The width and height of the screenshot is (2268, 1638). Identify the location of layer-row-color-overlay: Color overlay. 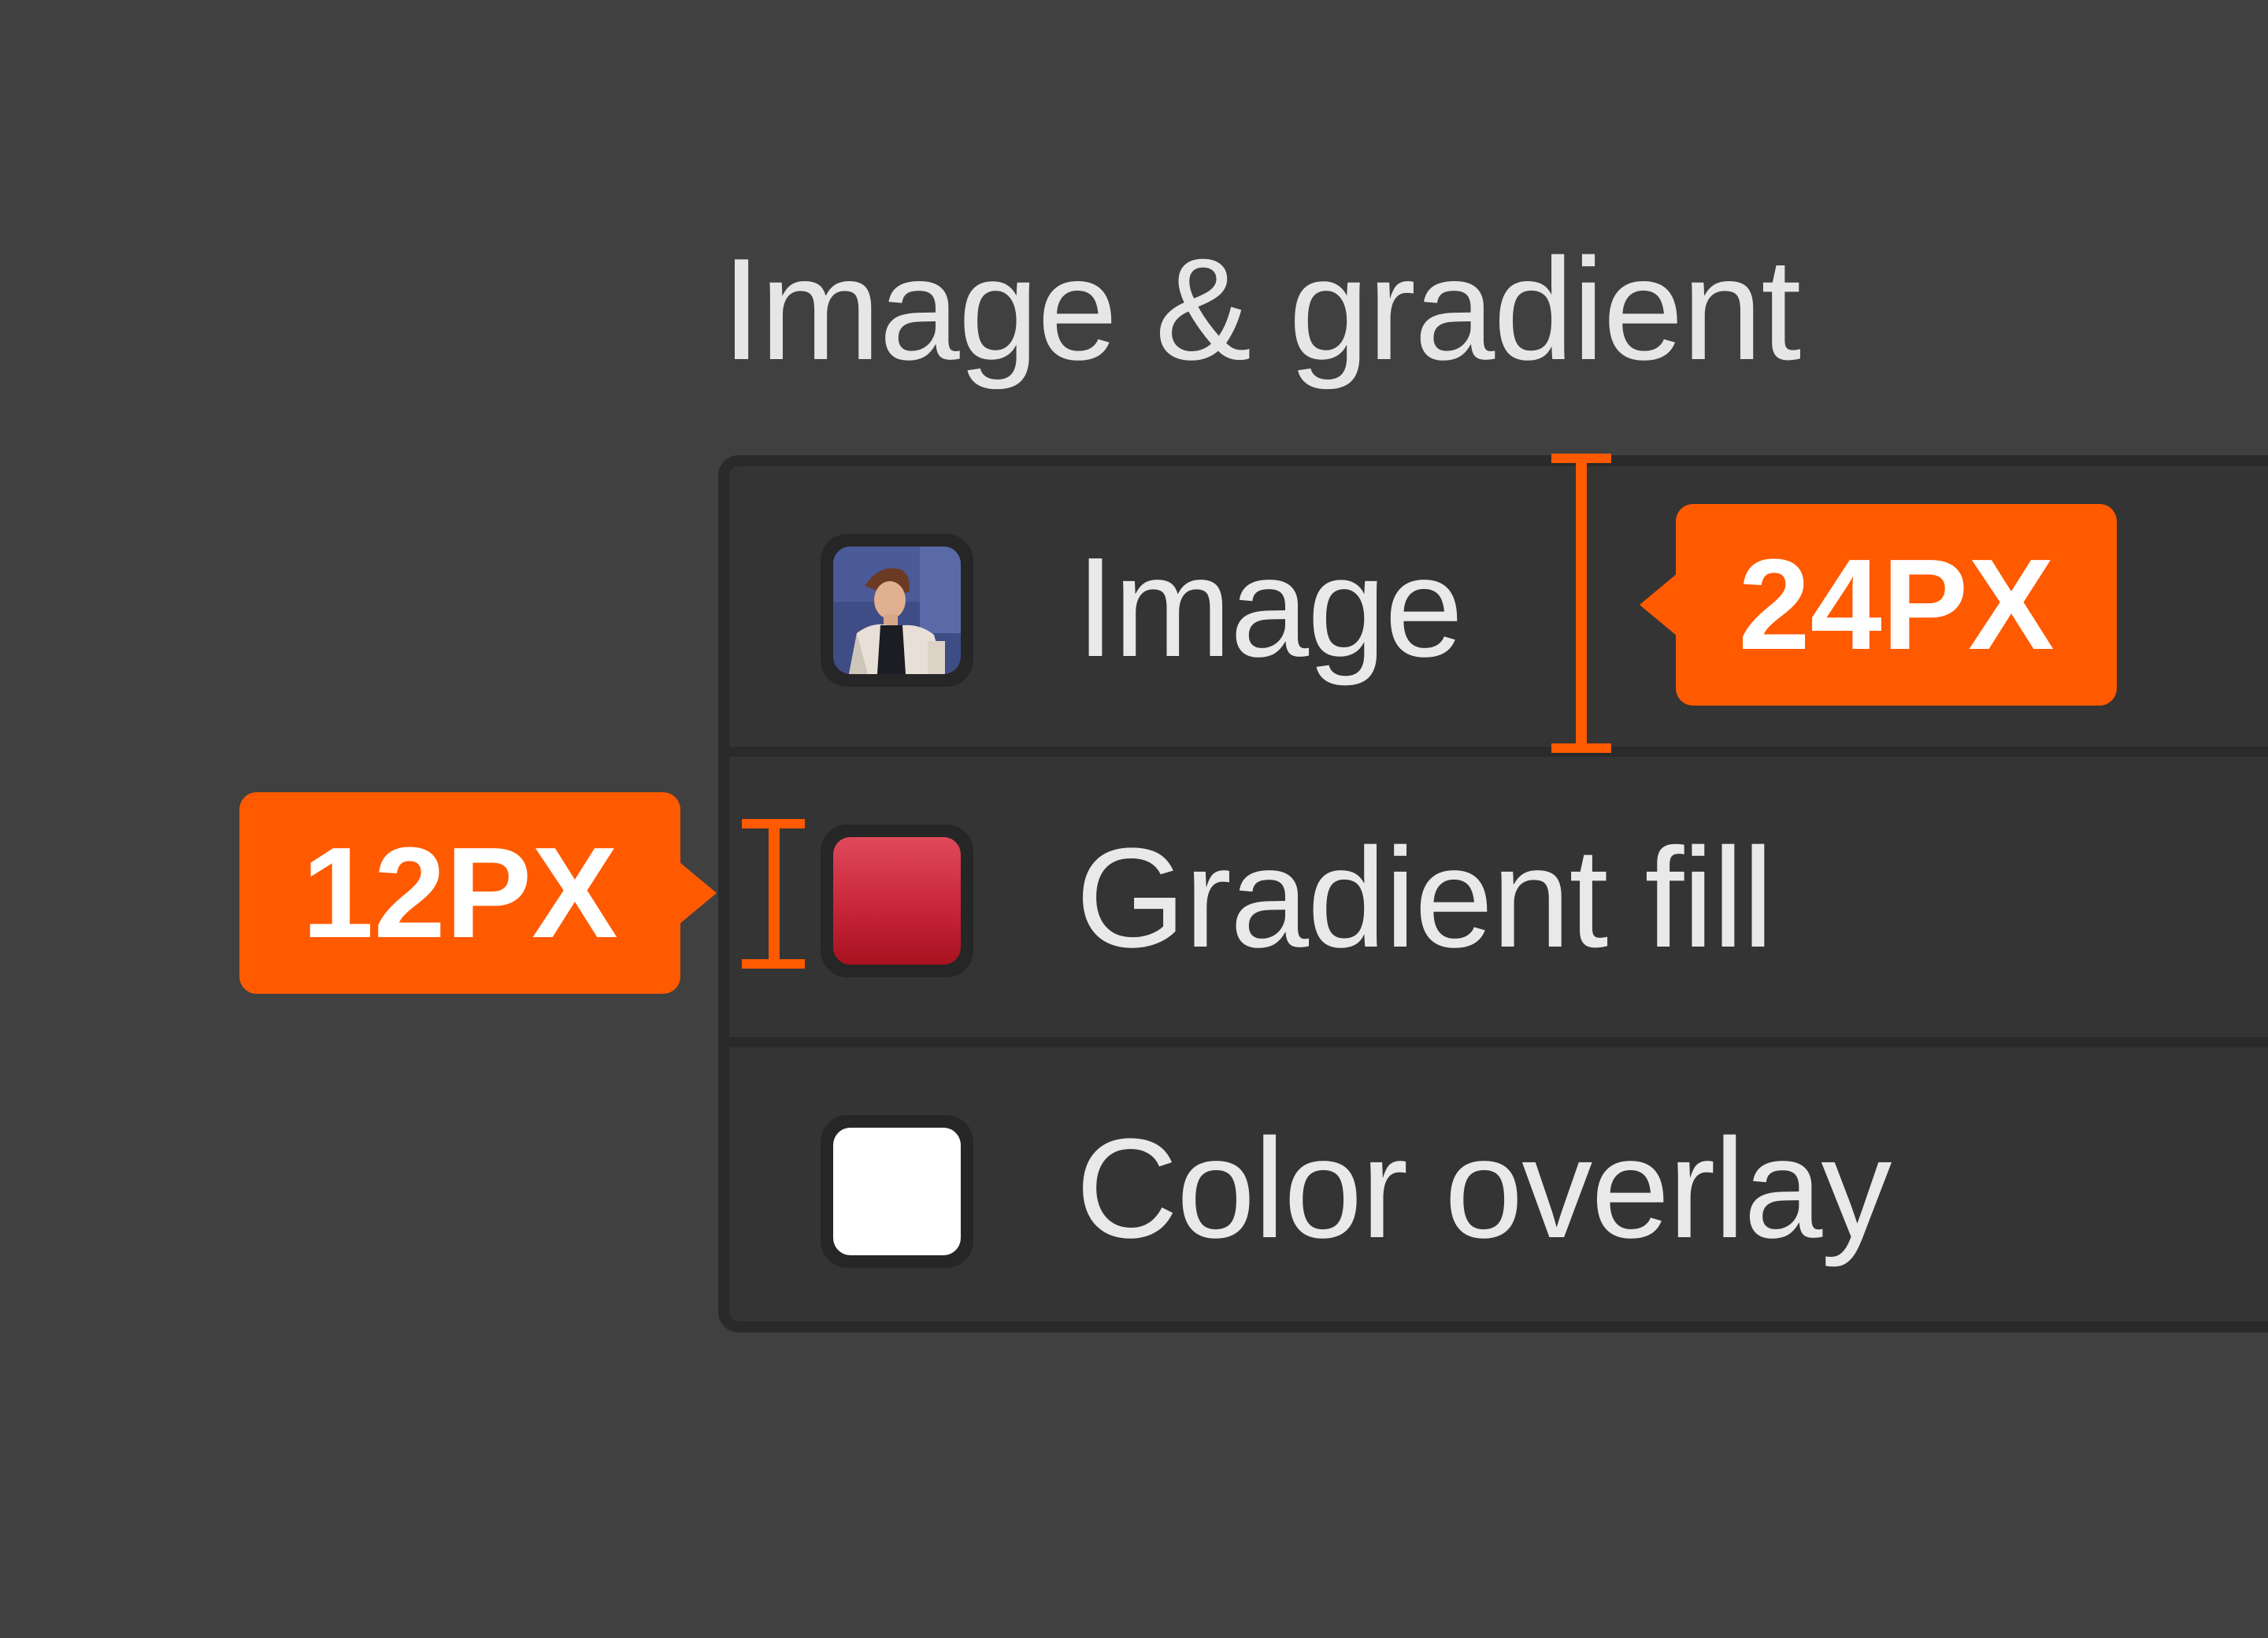
(1498, 1187).